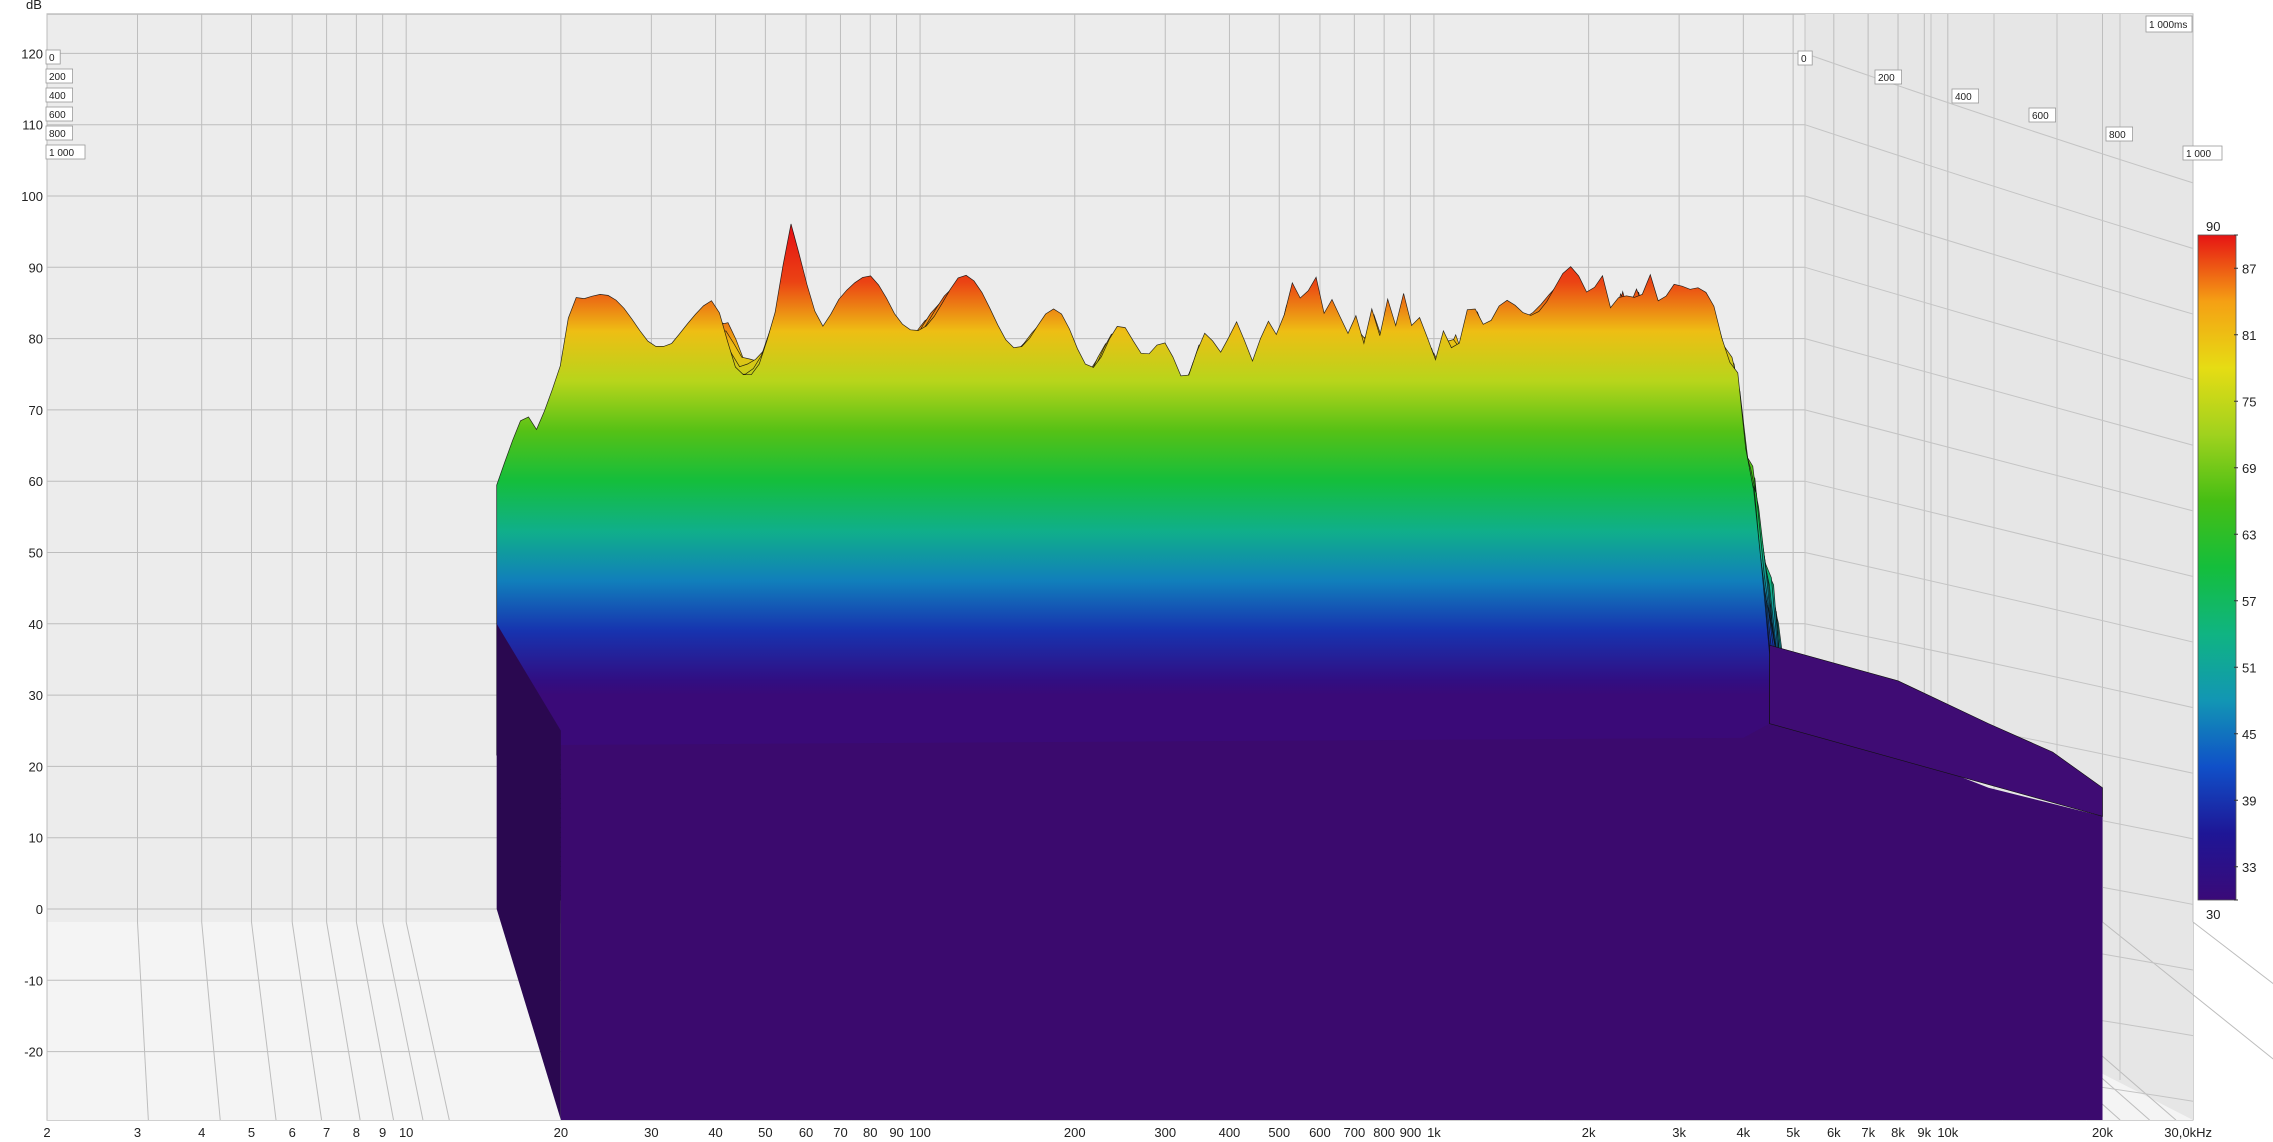  Describe the element at coordinates (1868, 1132) in the screenshot. I see `x-tick-label: 7k` at that location.